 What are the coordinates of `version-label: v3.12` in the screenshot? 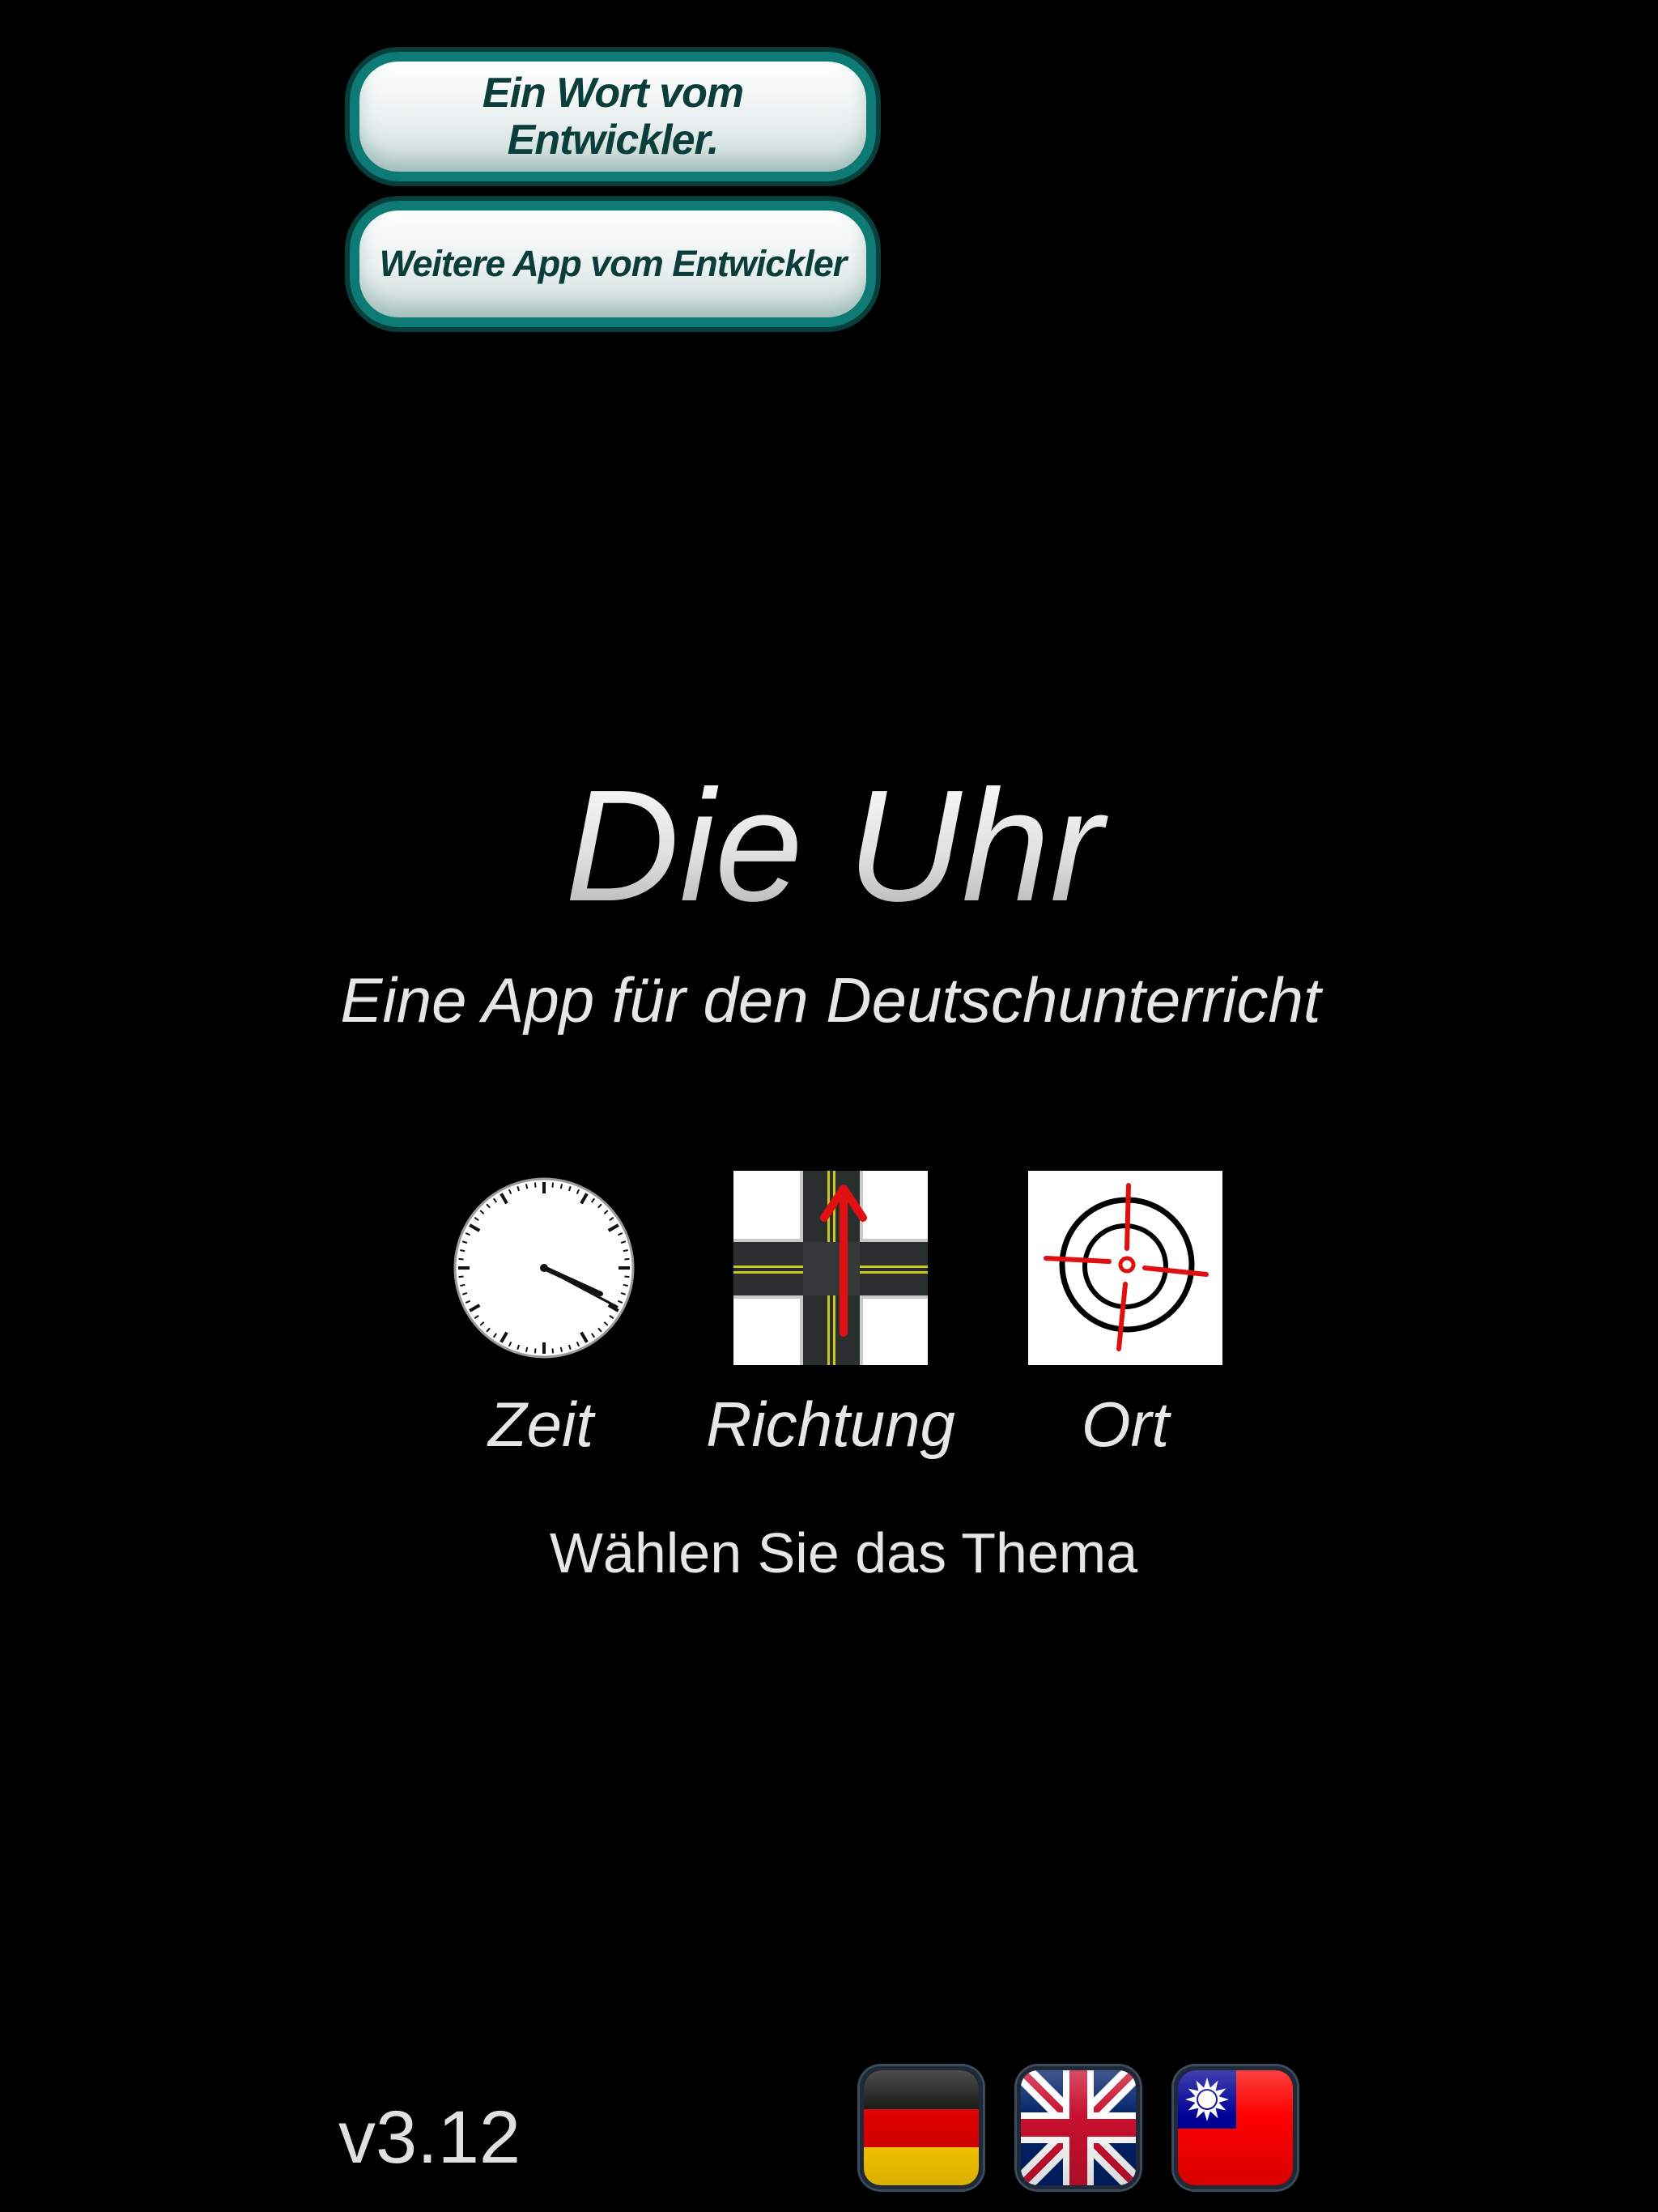 It's located at (429, 2137).